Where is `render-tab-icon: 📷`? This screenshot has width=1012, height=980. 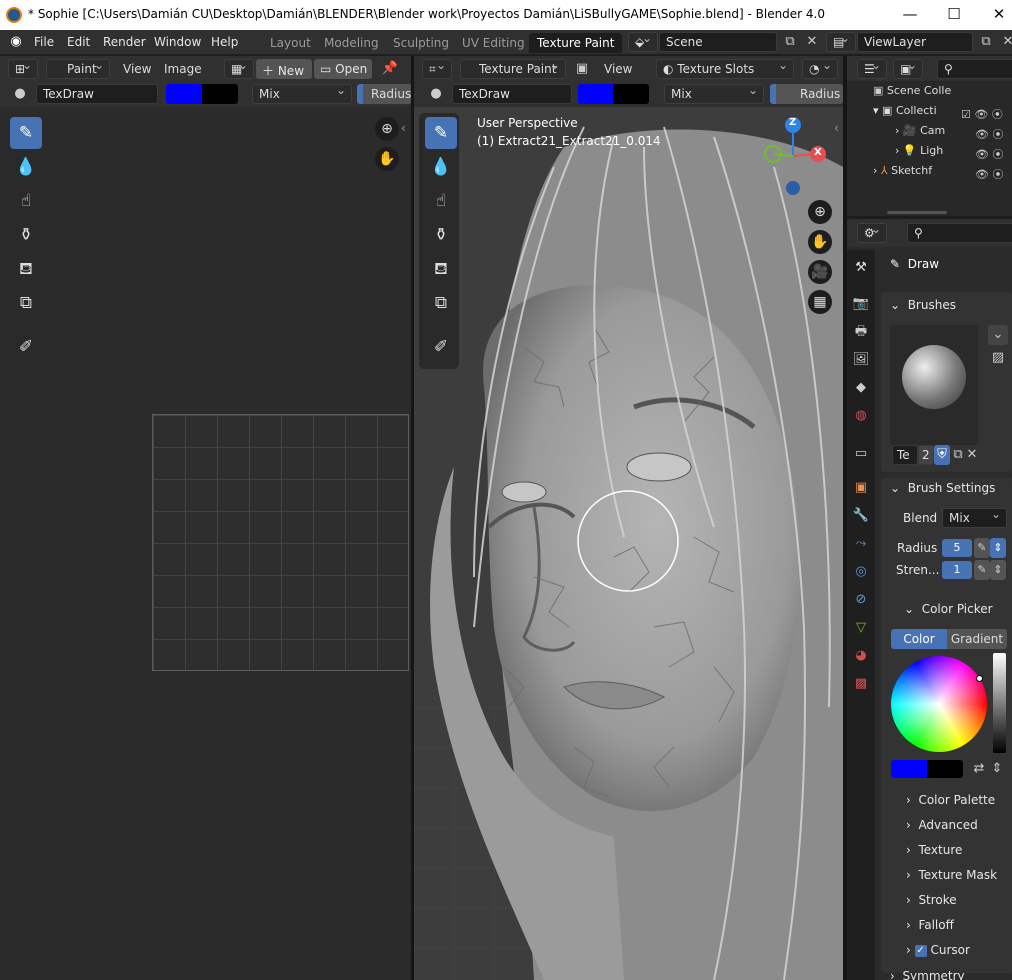
render-tab-icon: 📷 is located at coordinates (861, 304).